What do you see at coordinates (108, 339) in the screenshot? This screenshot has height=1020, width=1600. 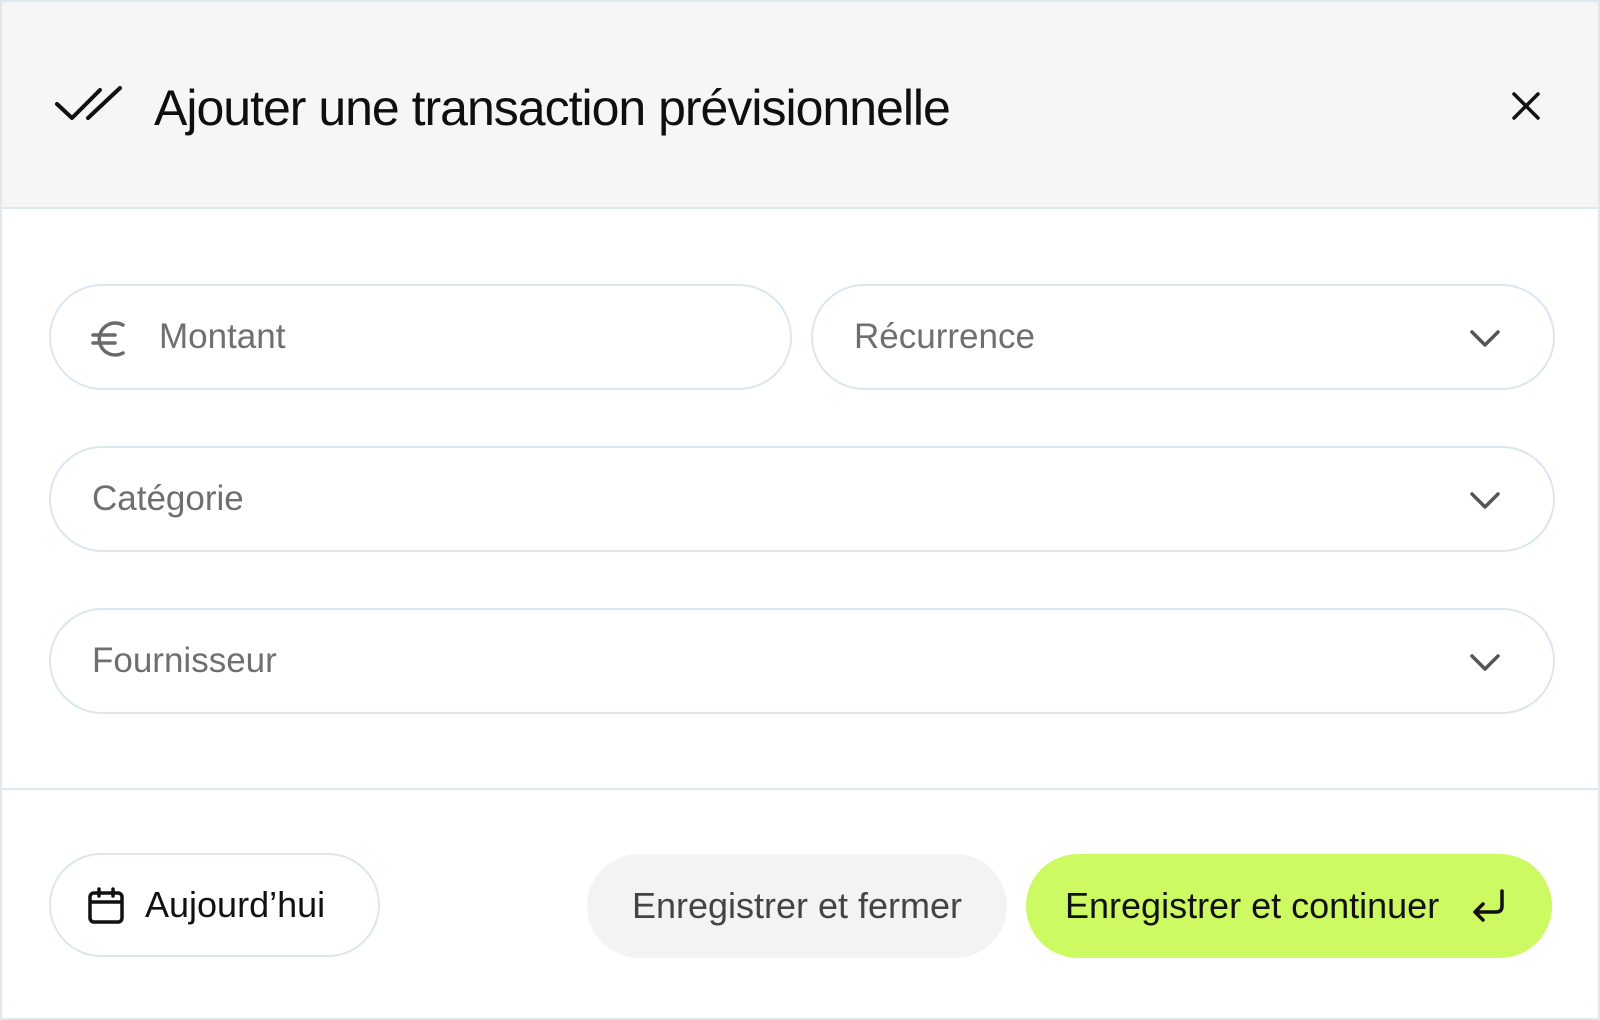 I see `euro-icon` at bounding box center [108, 339].